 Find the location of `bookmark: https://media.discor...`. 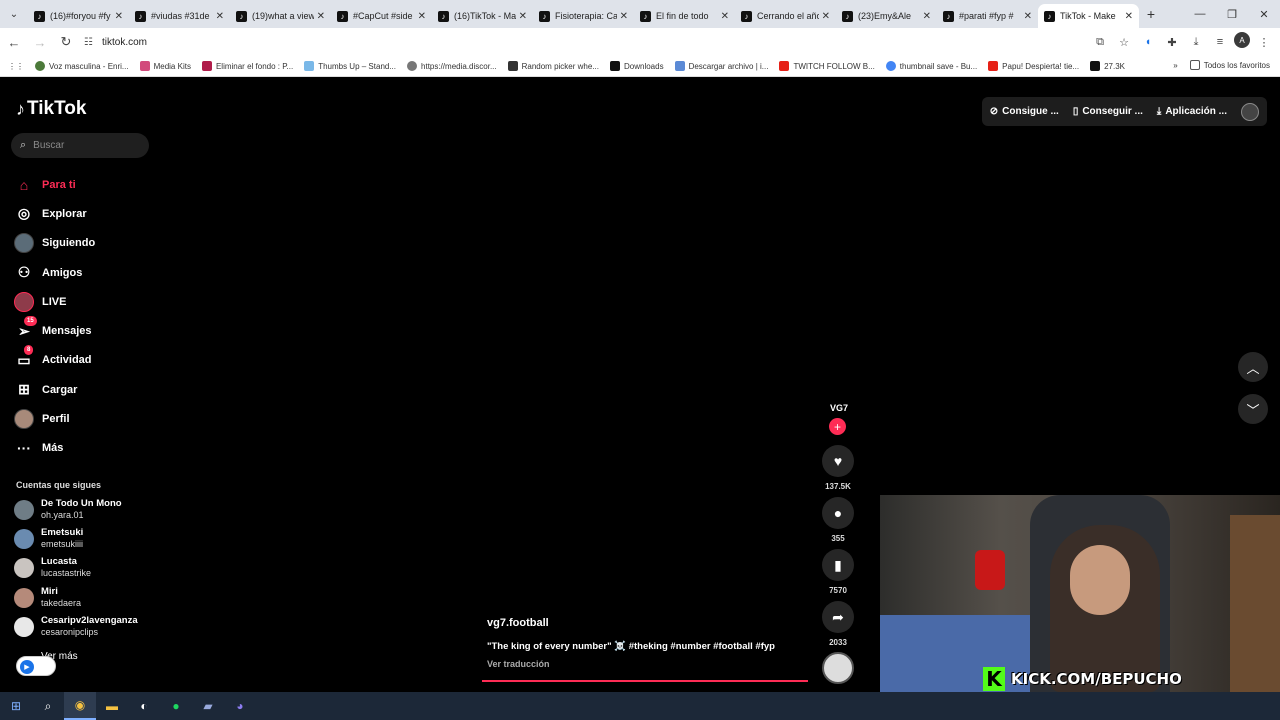

bookmark: https://media.discor... is located at coordinates (452, 66).